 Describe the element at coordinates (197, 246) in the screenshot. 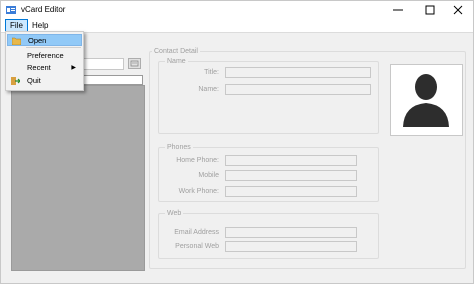

I see `personal-web-label: Personal Web` at that location.